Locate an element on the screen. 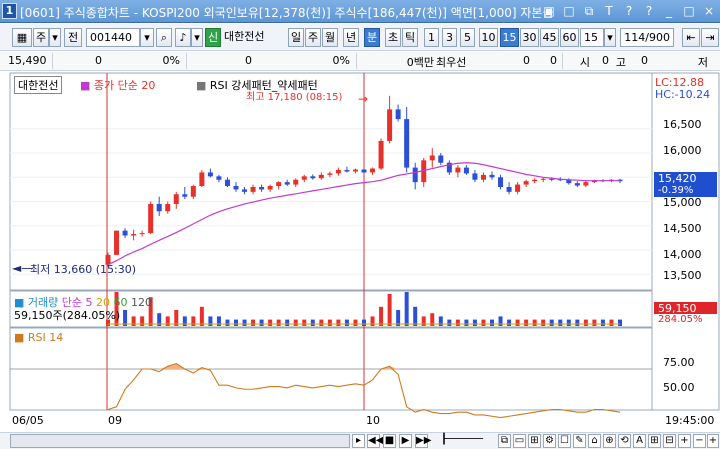  copy-icon: ⧉ is located at coordinates (589, 11).